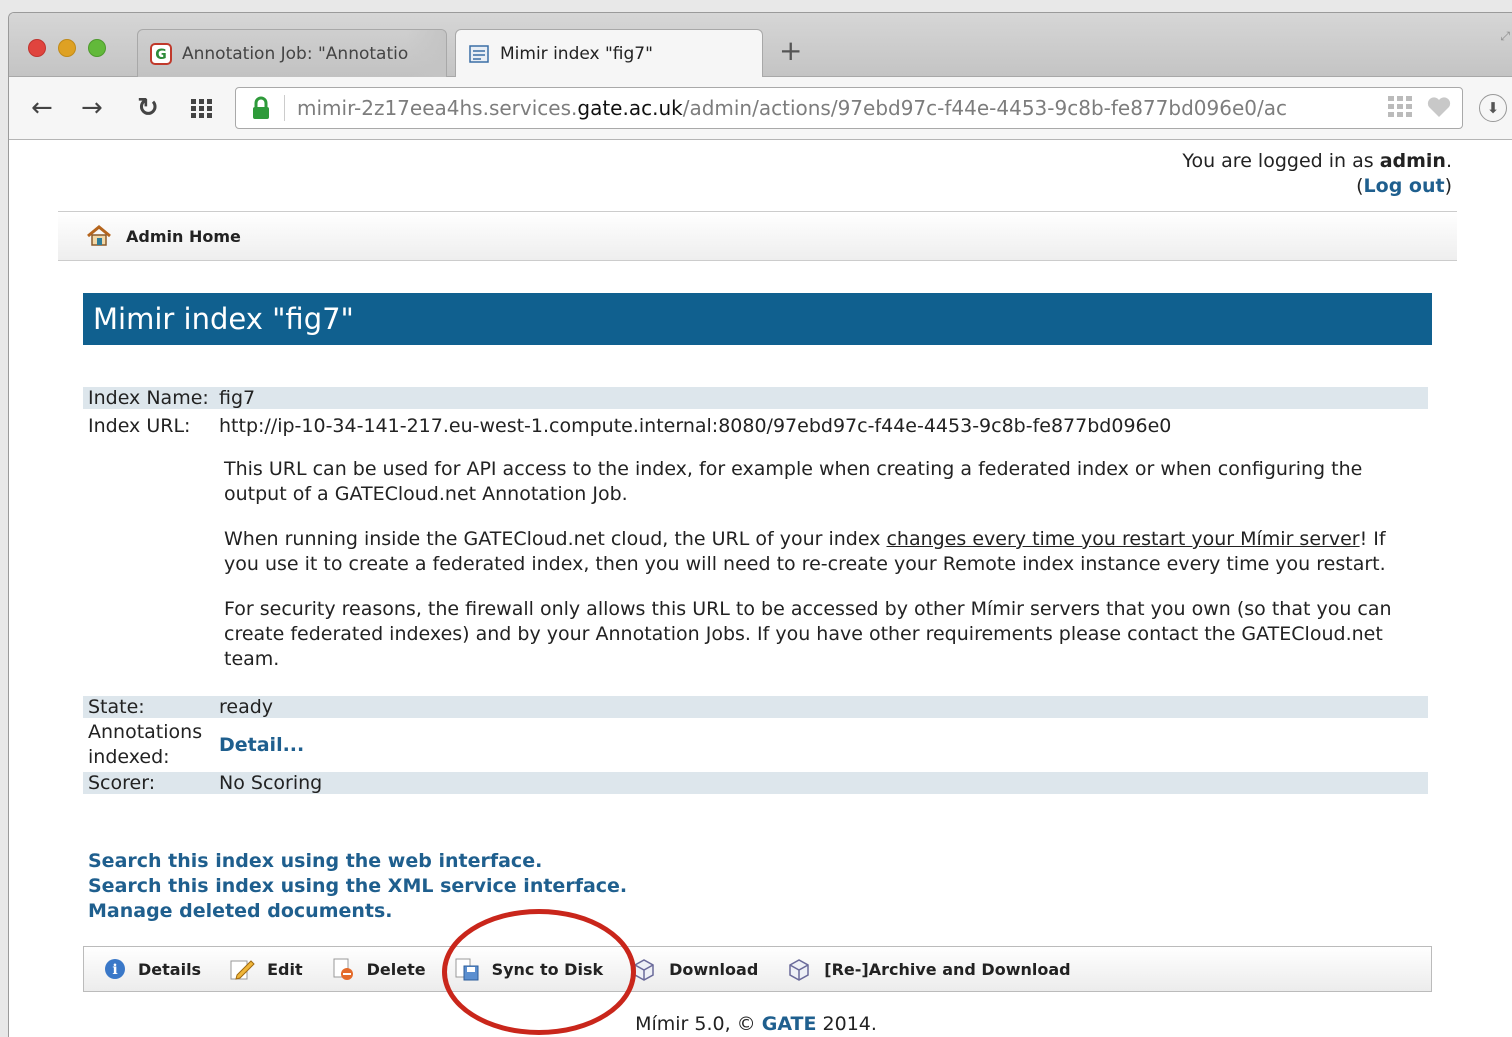  What do you see at coordinates (237, 398) in the screenshot?
I see `index-name-value: fig7` at bounding box center [237, 398].